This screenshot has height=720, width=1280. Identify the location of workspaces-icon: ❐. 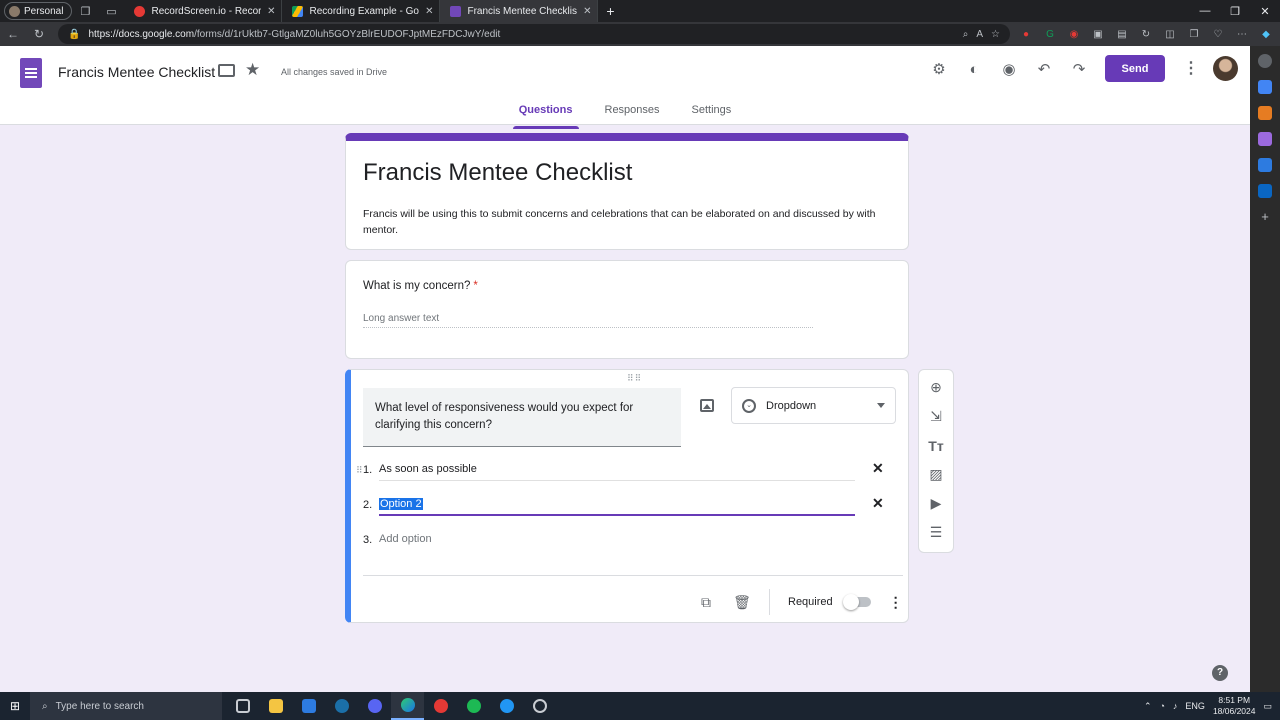
(85, 11).